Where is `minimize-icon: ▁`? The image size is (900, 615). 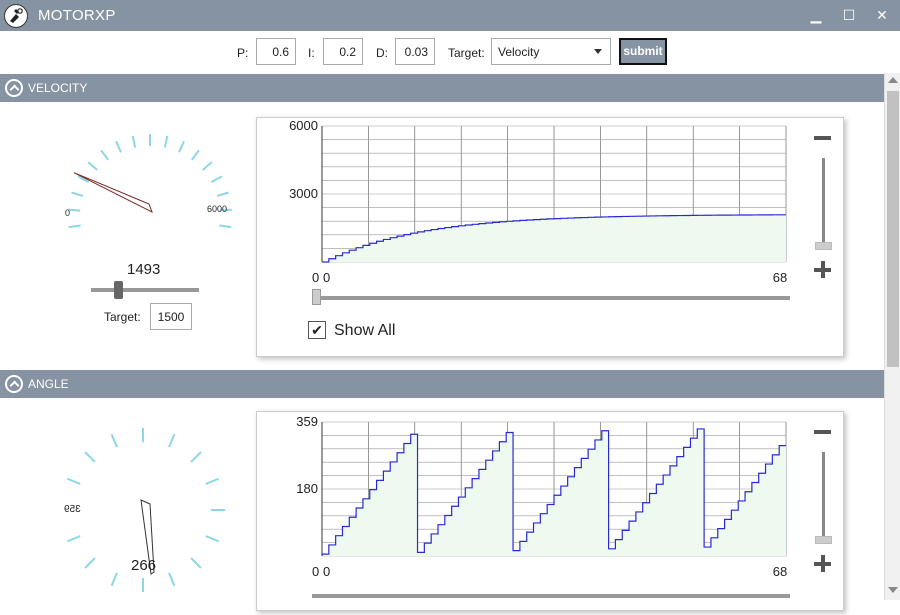
minimize-icon: ▁ is located at coordinates (816, 15).